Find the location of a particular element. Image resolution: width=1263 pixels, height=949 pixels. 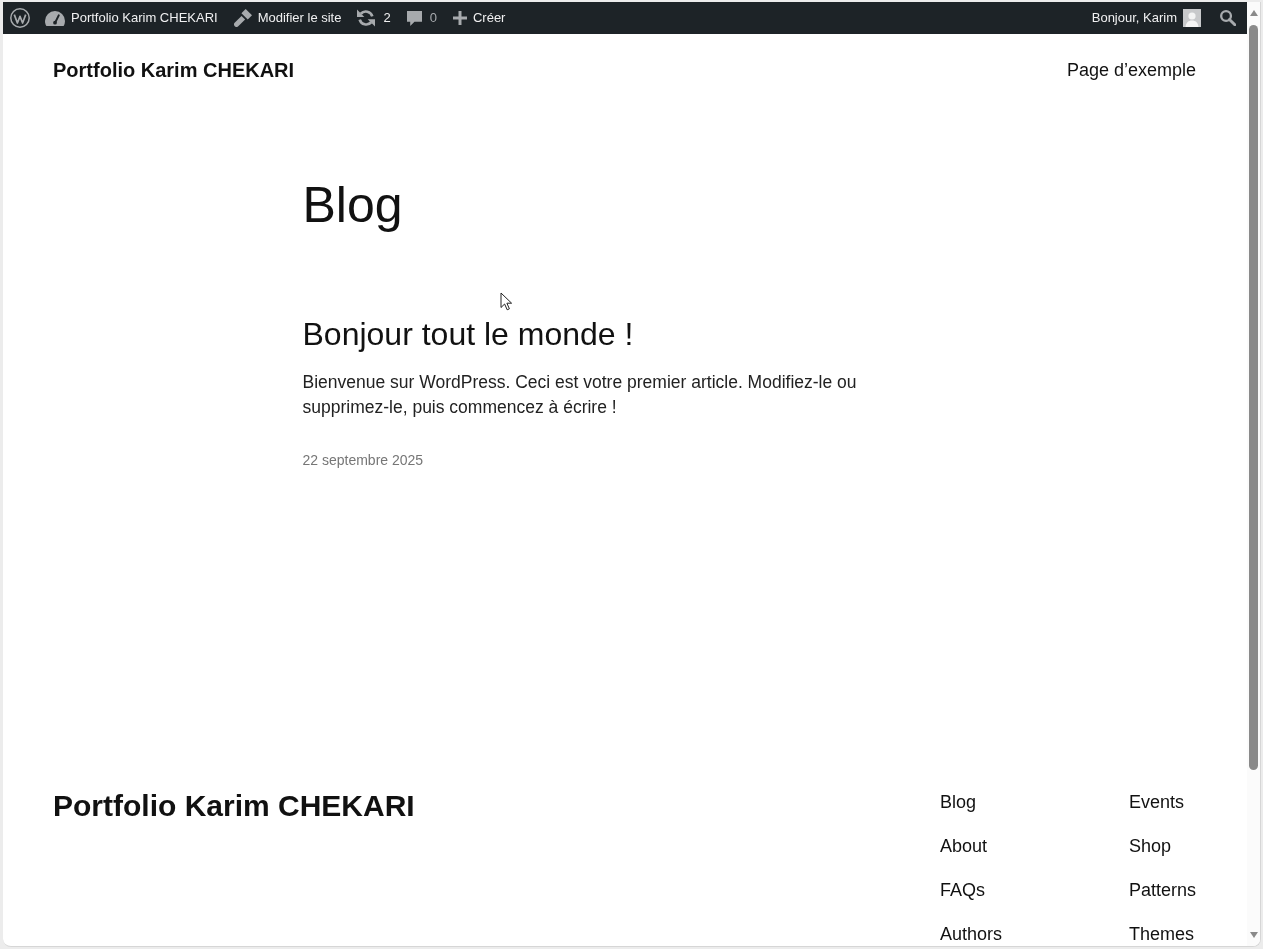

gauge-icon is located at coordinates (55, 18).